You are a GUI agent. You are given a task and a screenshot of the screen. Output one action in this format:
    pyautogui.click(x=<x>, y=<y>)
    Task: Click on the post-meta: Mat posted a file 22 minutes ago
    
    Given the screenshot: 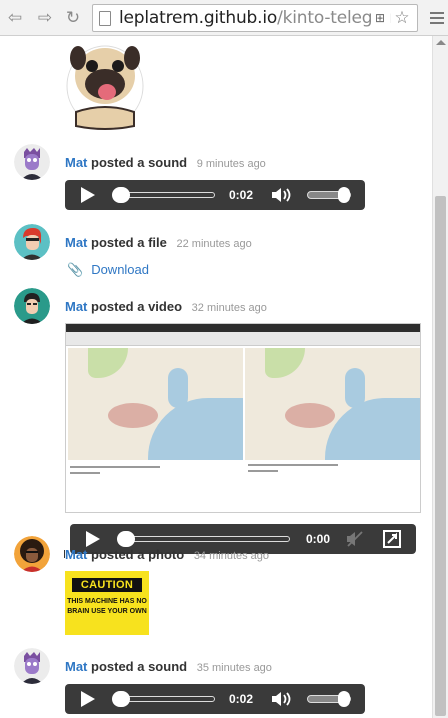 What is the action you would take?
    pyautogui.click(x=158, y=242)
    